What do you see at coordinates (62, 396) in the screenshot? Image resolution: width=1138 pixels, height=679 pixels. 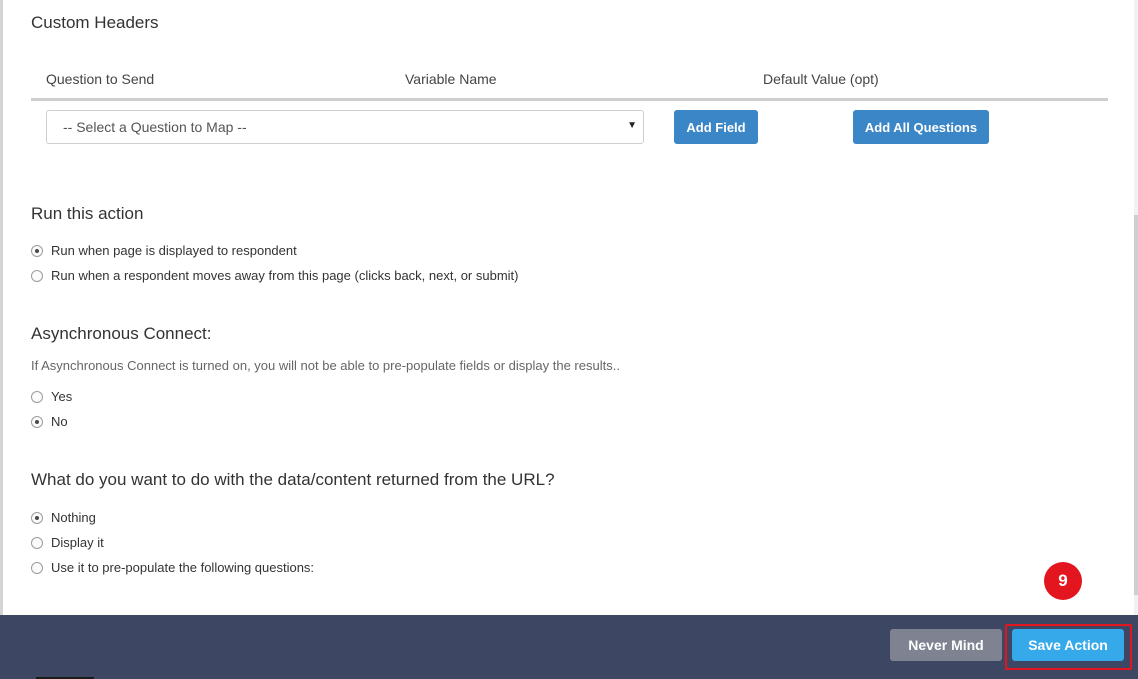 I see `async-option-yes-label: Yes` at bounding box center [62, 396].